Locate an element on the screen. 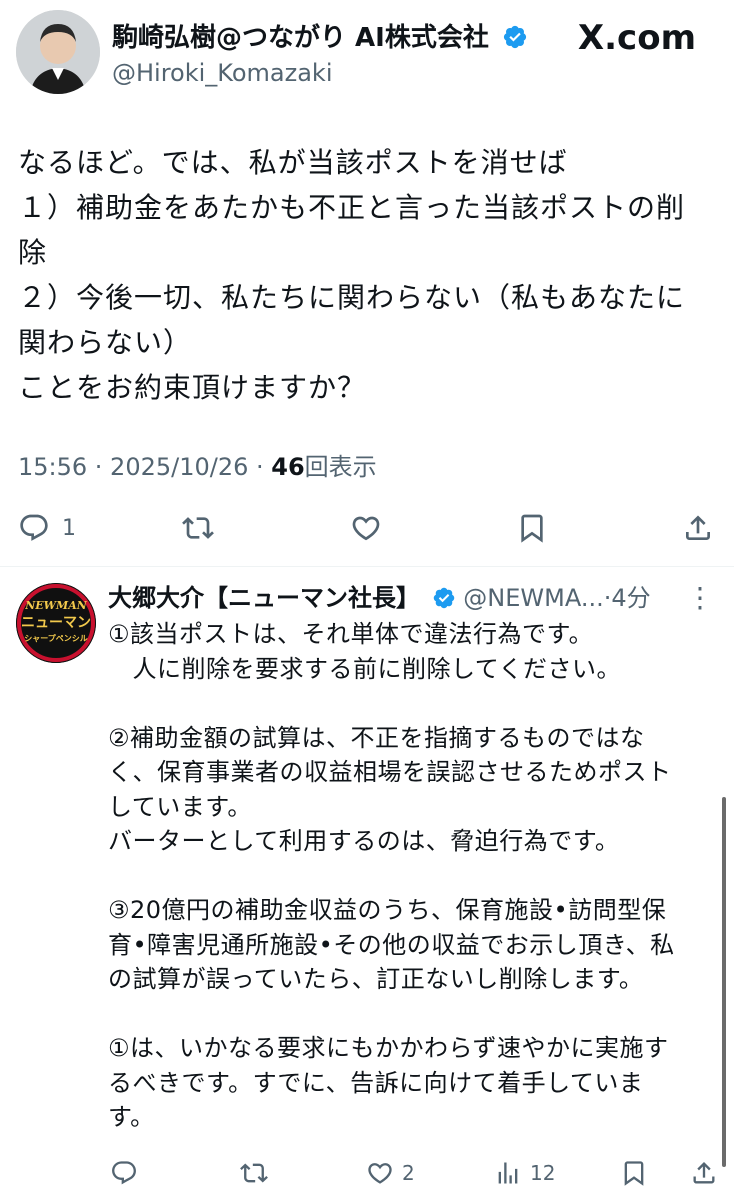 The height and width of the screenshot is (1200, 734). author-avatar is located at coordinates (58, 52).